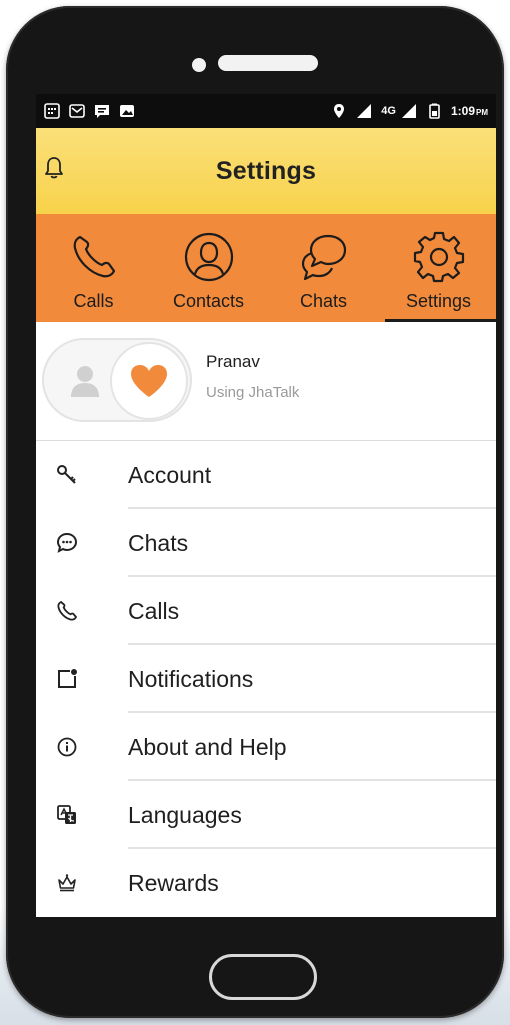  Describe the element at coordinates (263, 977) in the screenshot. I see `home-button` at that location.